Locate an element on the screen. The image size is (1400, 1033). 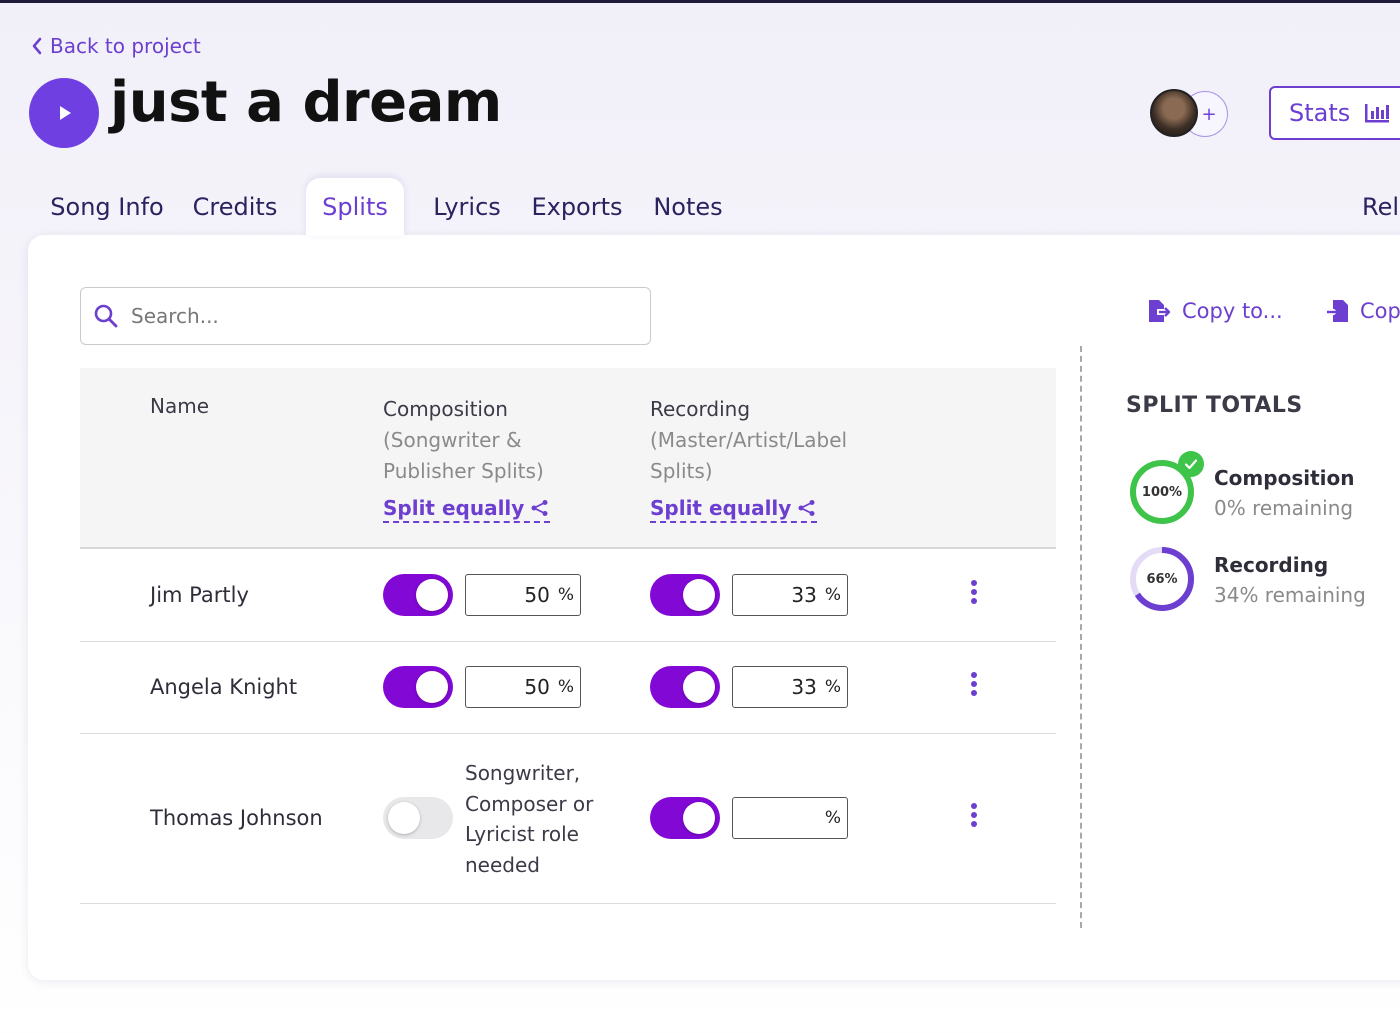
stats-label: Stats is located at coordinates (1320, 113).